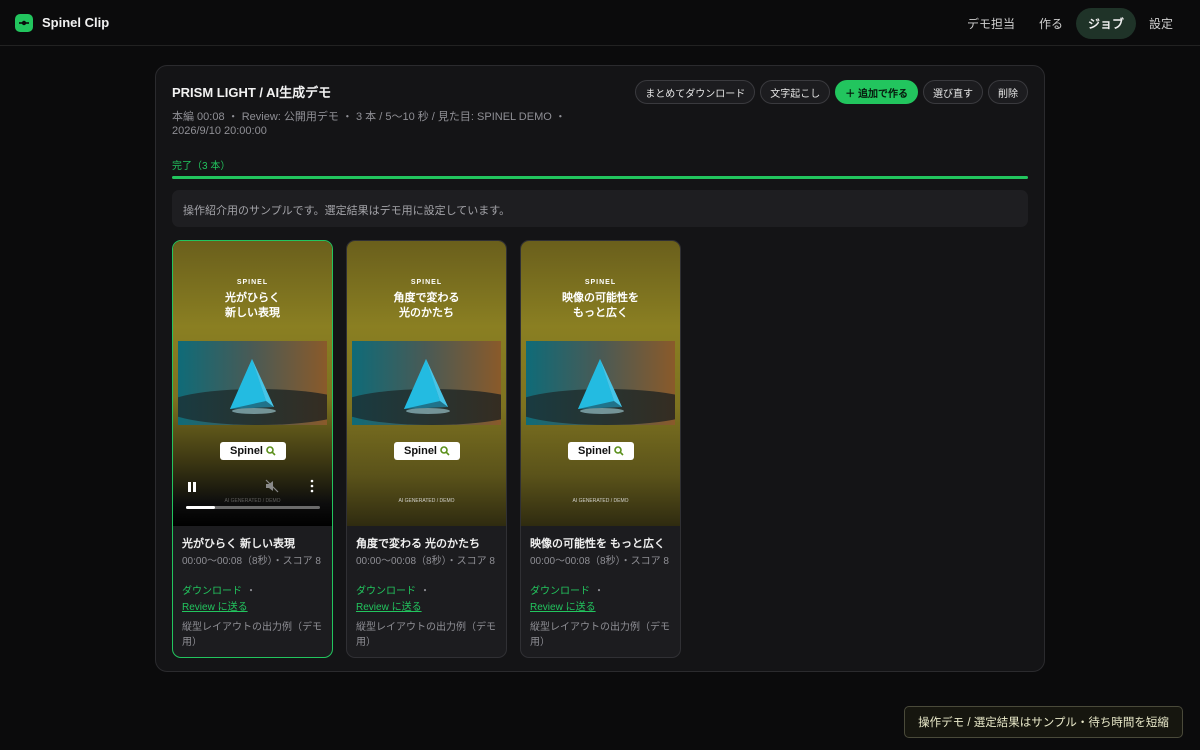  Describe the element at coordinates (252, 298) in the screenshot. I see `thumb-headline-line: 光がひらく` at that location.